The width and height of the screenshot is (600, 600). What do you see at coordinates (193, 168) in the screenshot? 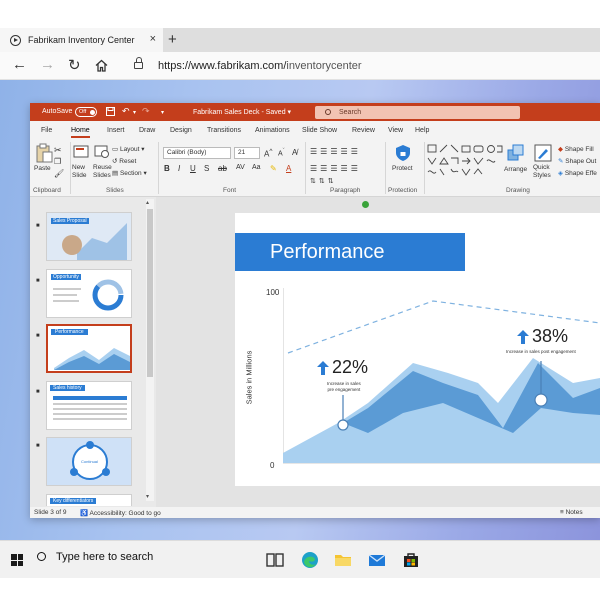
I see `underline-icon: U` at bounding box center [193, 168].